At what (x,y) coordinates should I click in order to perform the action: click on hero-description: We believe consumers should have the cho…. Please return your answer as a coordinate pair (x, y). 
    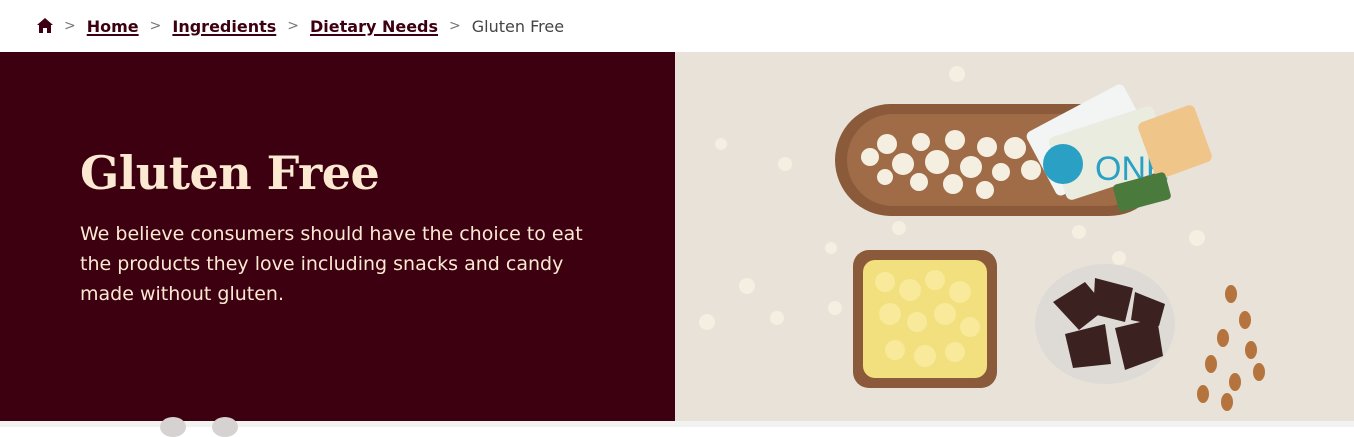
    Looking at the image, I should click on (331, 264).